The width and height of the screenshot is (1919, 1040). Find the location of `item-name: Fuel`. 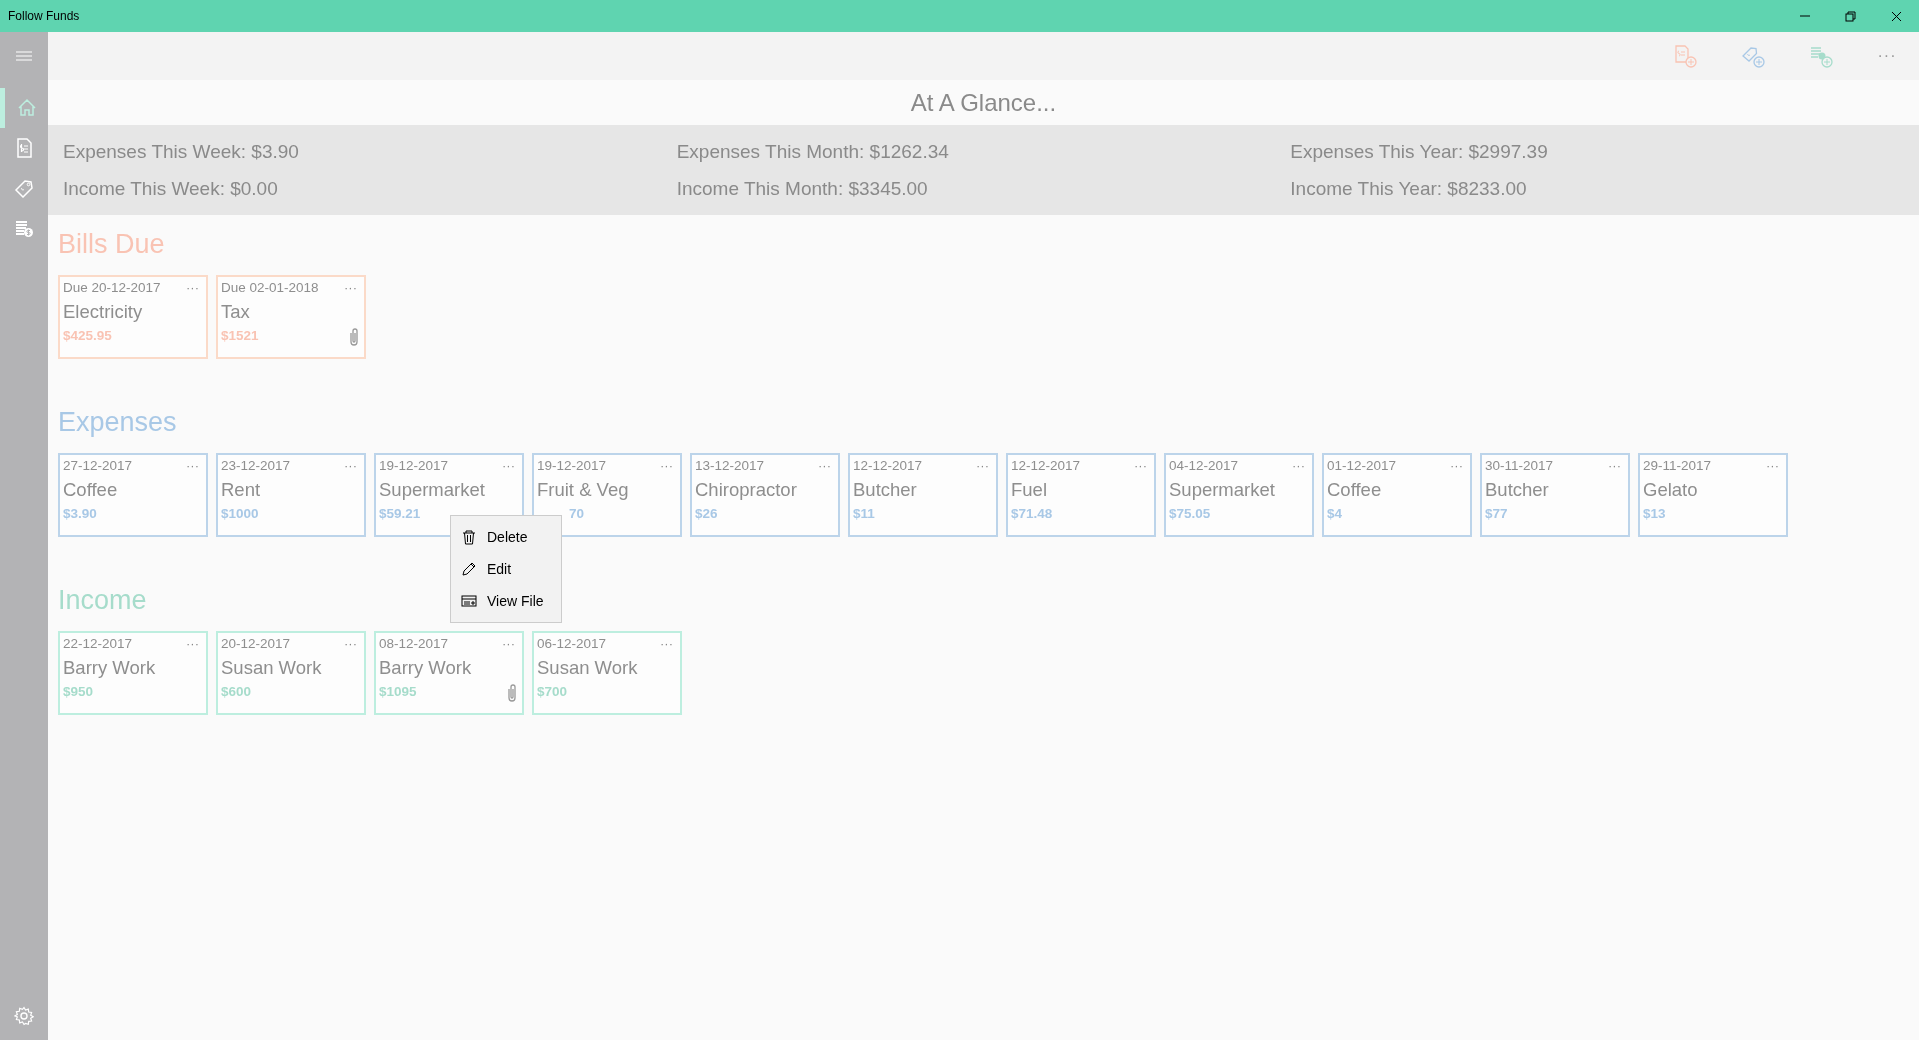

item-name: Fuel is located at coordinates (1029, 490).